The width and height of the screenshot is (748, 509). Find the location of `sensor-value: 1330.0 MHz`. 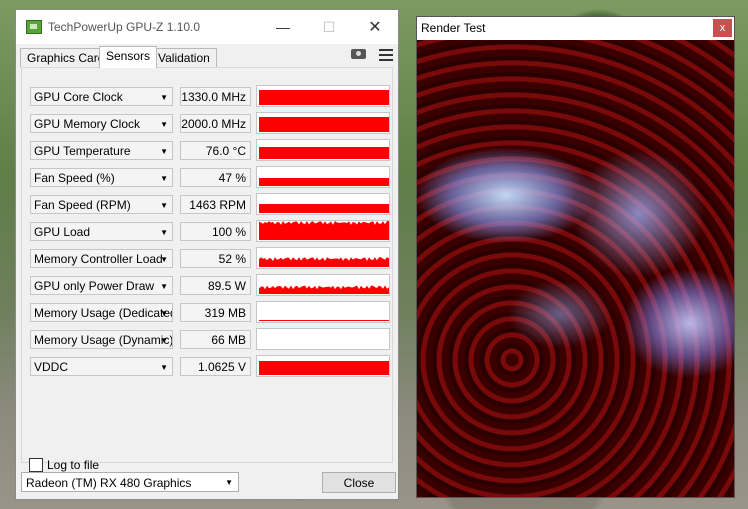

sensor-value: 1330.0 MHz is located at coordinates (215, 96).